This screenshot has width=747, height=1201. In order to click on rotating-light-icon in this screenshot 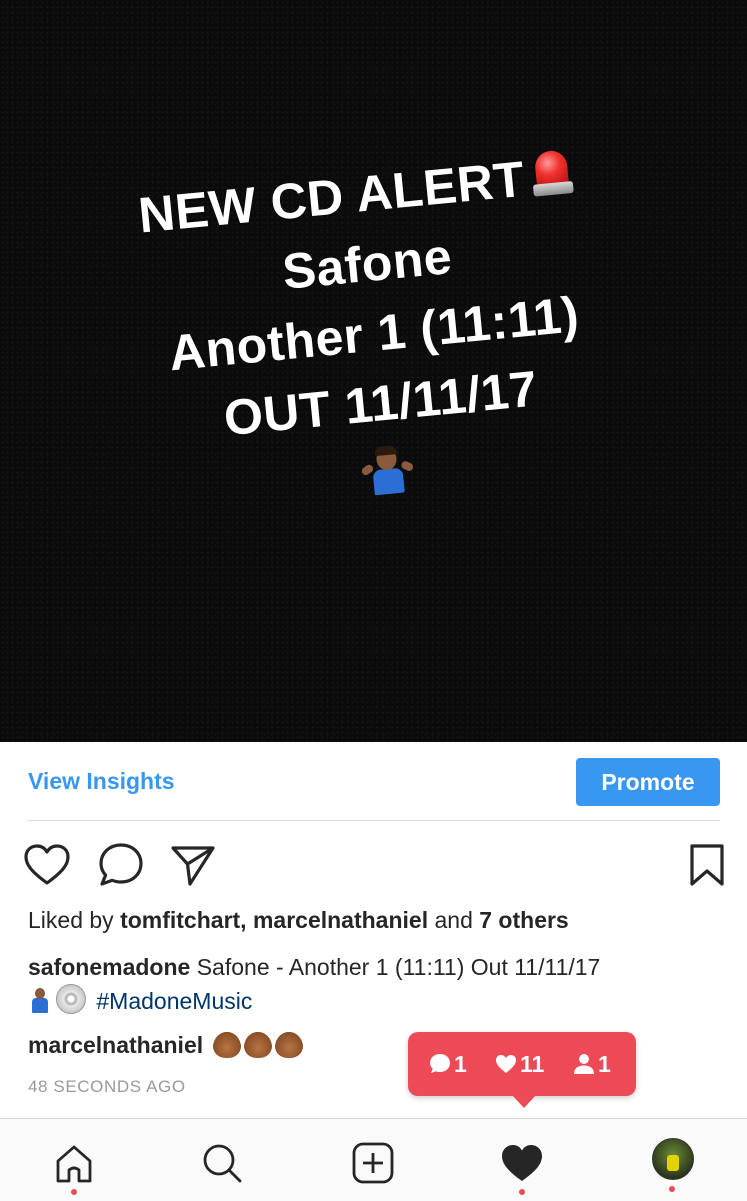, I will do `click(552, 173)`.